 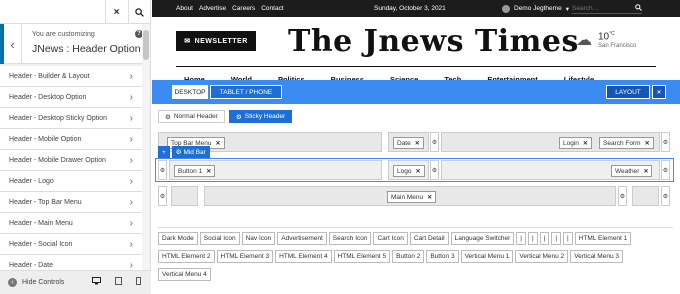 I want to click on tablet-preview-icon, so click(x=118, y=282).